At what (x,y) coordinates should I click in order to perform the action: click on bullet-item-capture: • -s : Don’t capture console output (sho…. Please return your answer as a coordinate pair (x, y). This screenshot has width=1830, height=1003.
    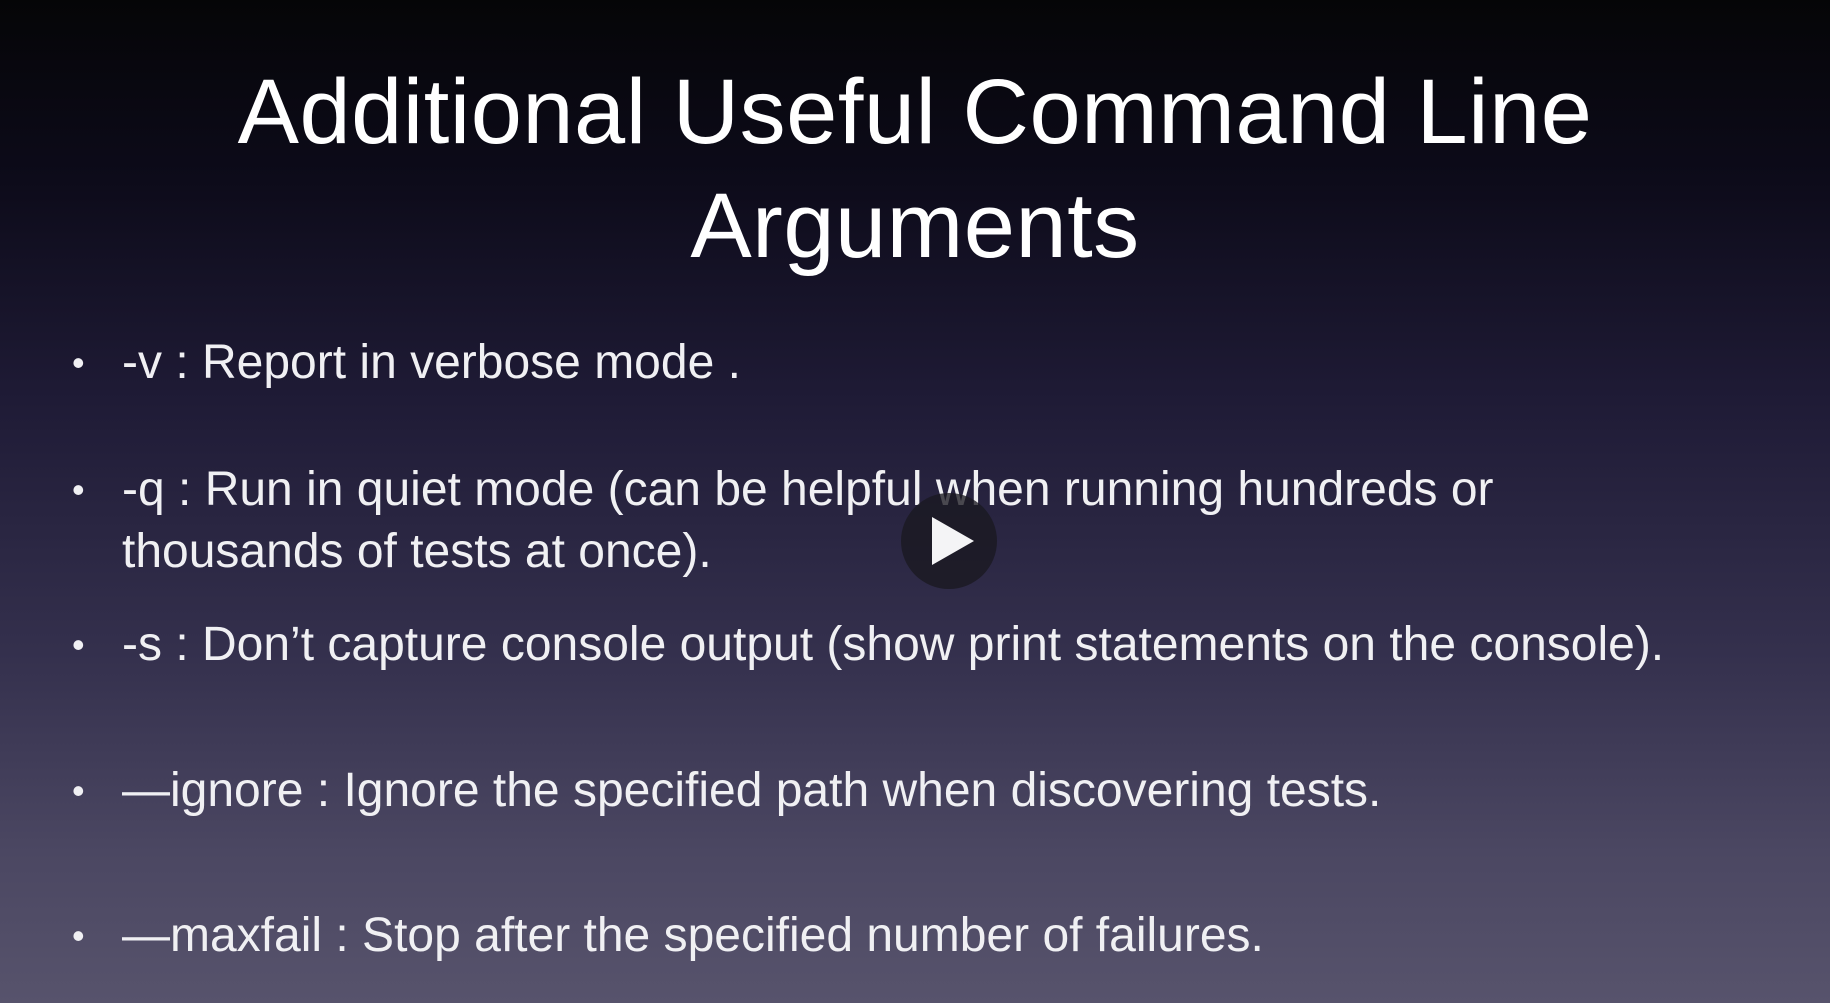
    Looking at the image, I should click on (947, 645).